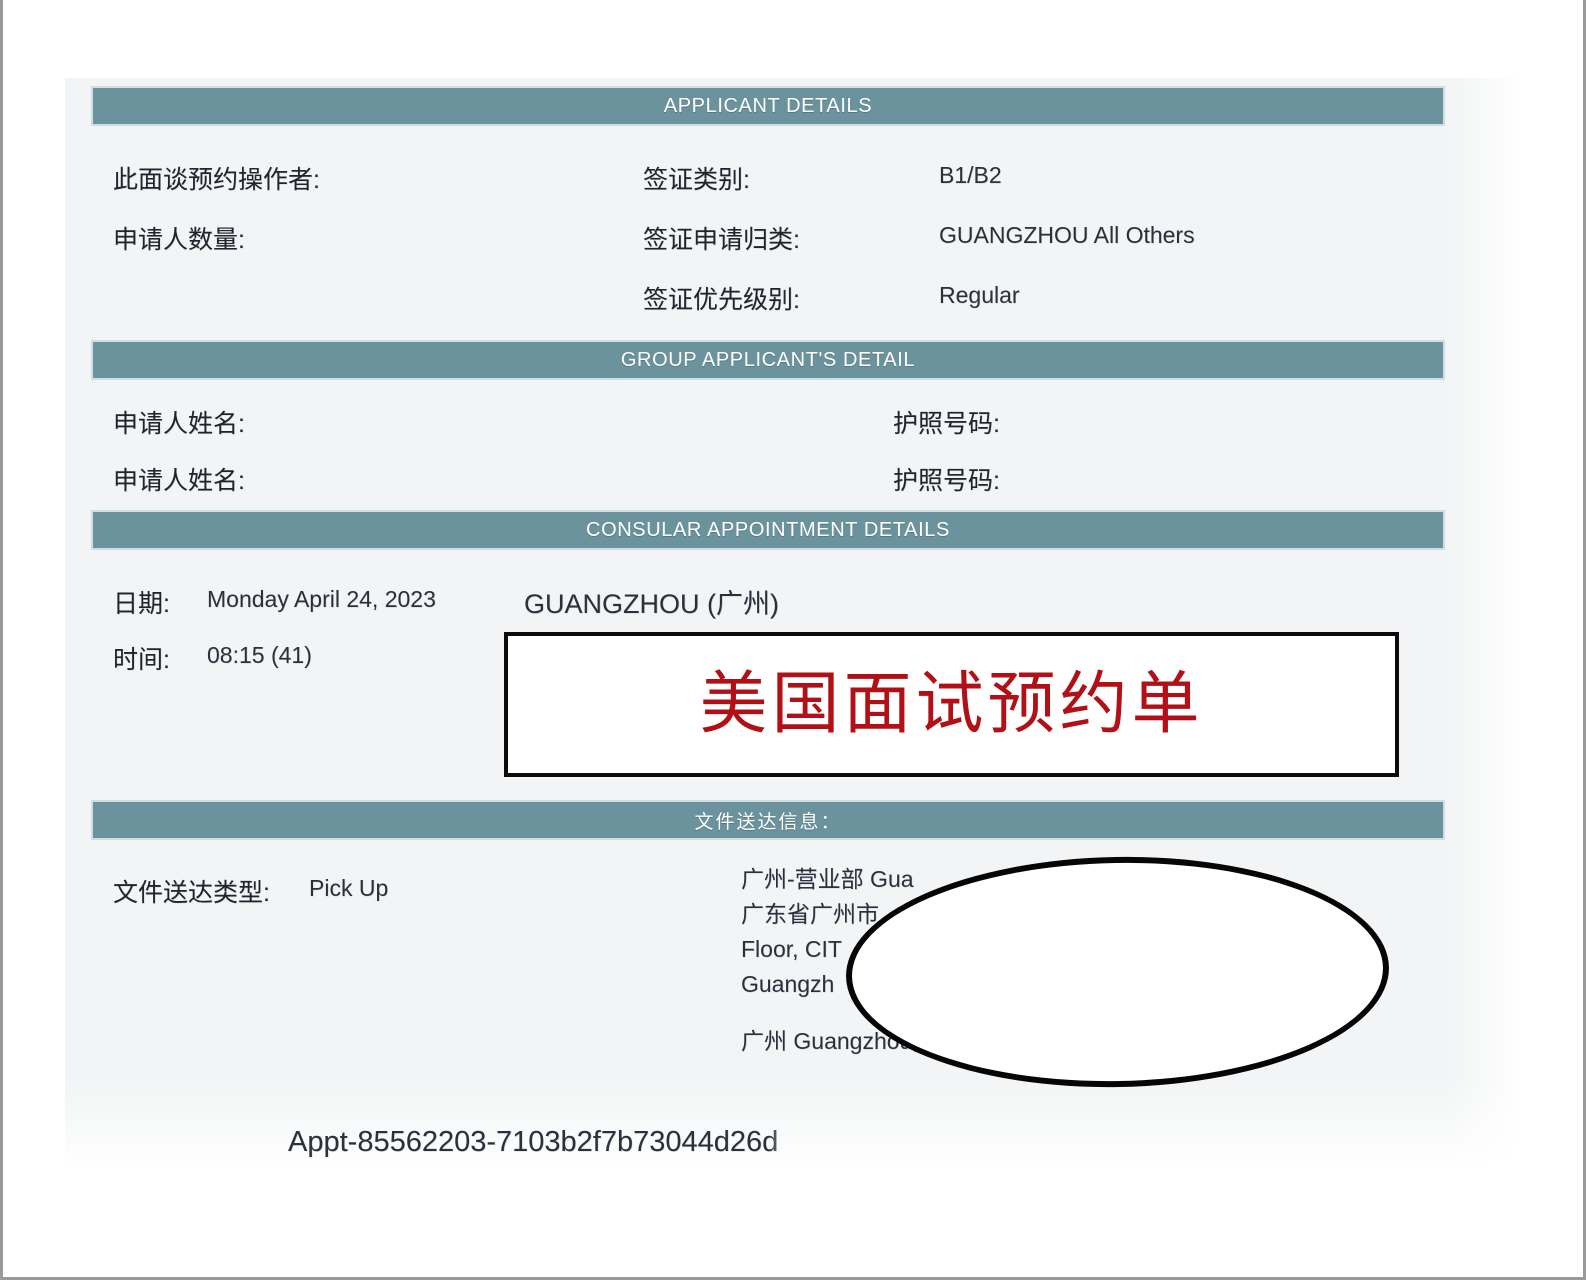 The image size is (1586, 1280). I want to click on label-interview-operator: 此面谈预约操作者:, so click(216, 180).